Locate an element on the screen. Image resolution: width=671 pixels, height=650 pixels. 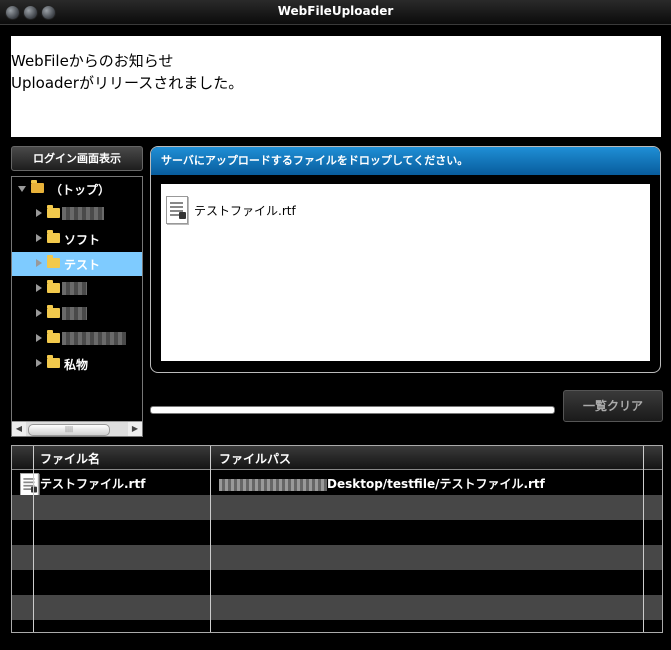
notice-line: Uploaderがリリースされました。 is located at coordinates (127, 83).